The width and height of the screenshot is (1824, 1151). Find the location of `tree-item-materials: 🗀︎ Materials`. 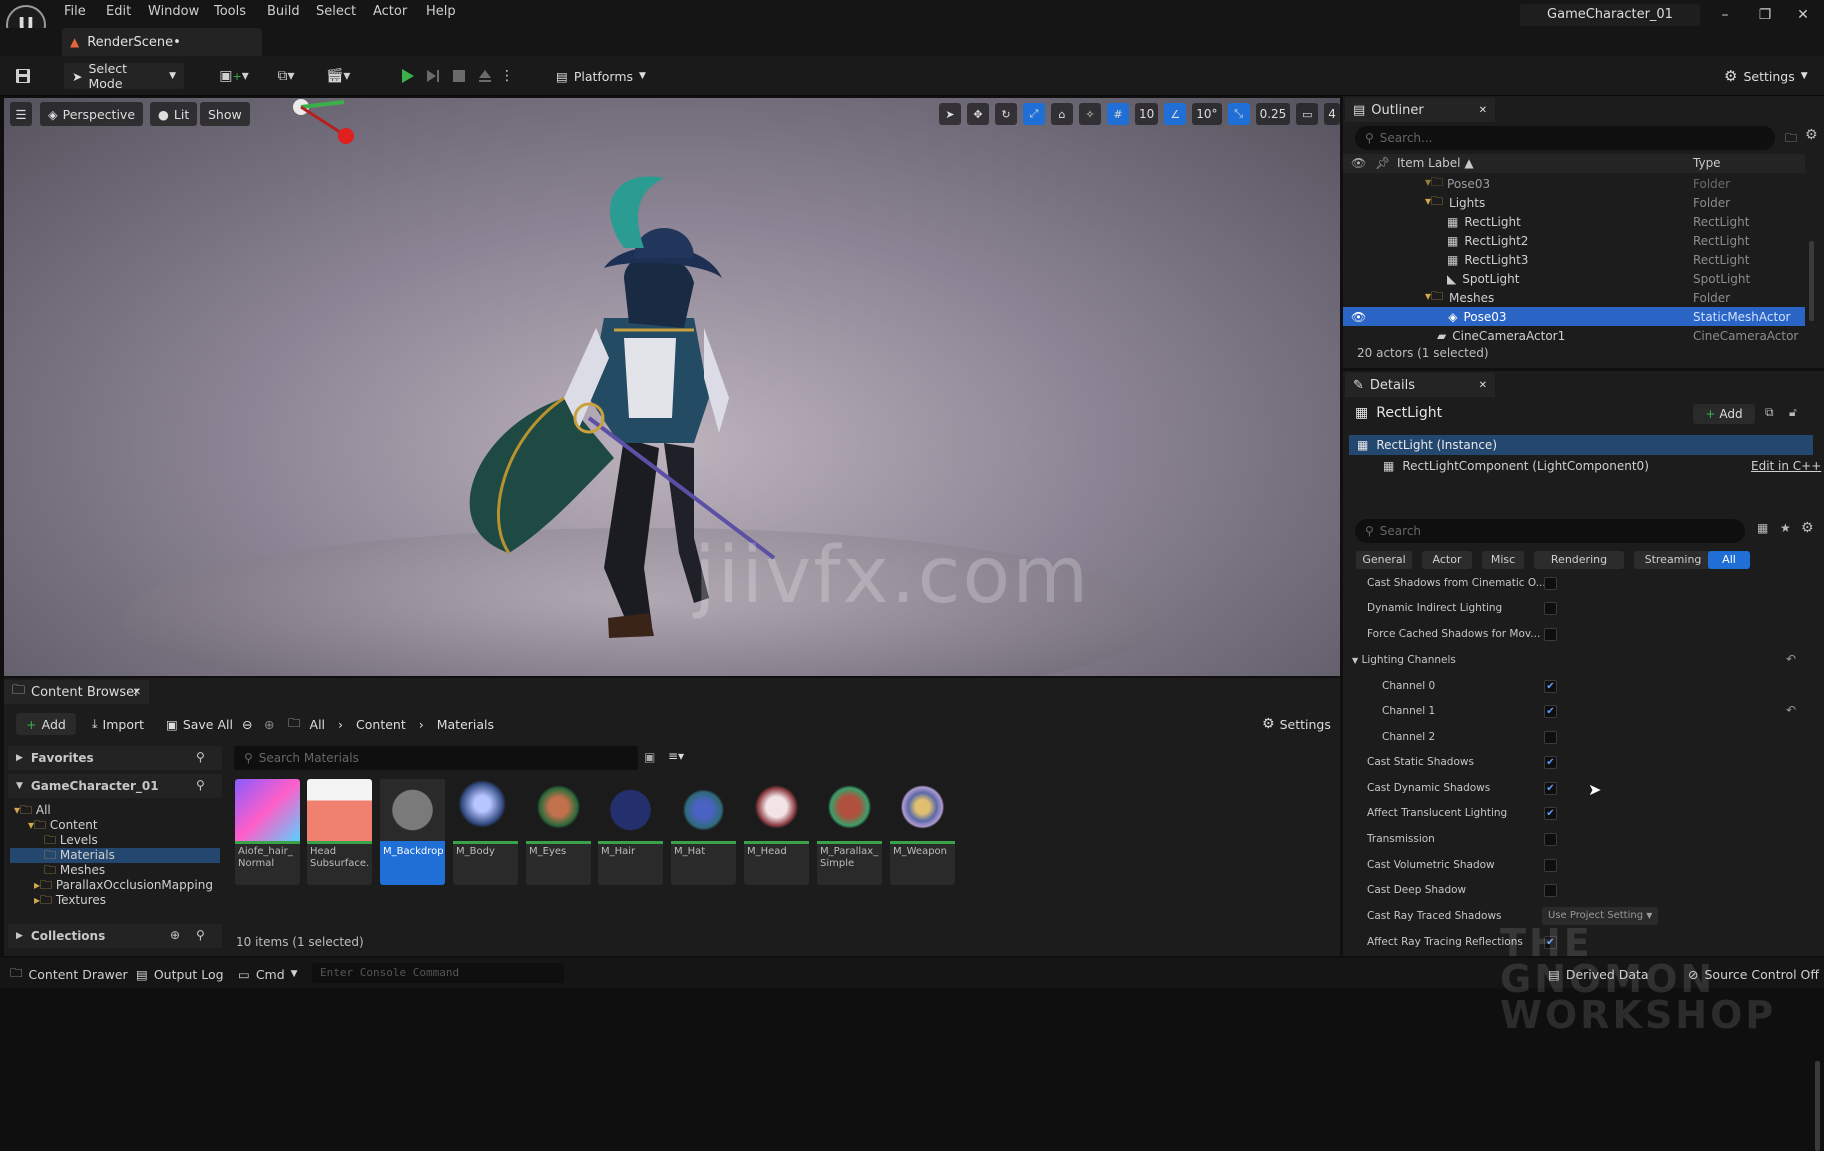

tree-item-materials: 🗀︎ Materials is located at coordinates (115, 855).